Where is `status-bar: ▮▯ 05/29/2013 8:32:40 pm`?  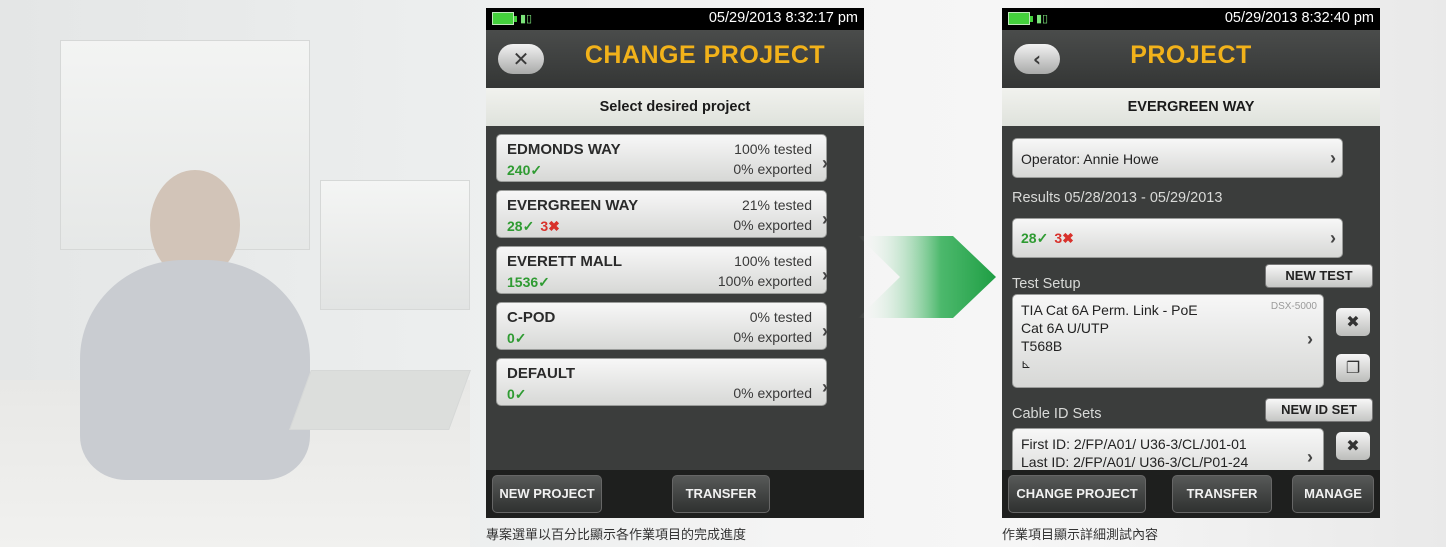
status-bar: ▮▯ 05/29/2013 8:32:40 pm is located at coordinates (1191, 19).